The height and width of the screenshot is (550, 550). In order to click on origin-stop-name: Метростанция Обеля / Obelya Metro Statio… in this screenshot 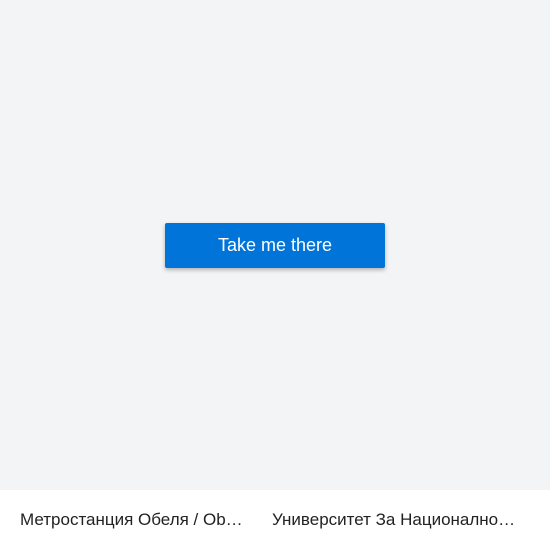, I will do `click(136, 519)`.